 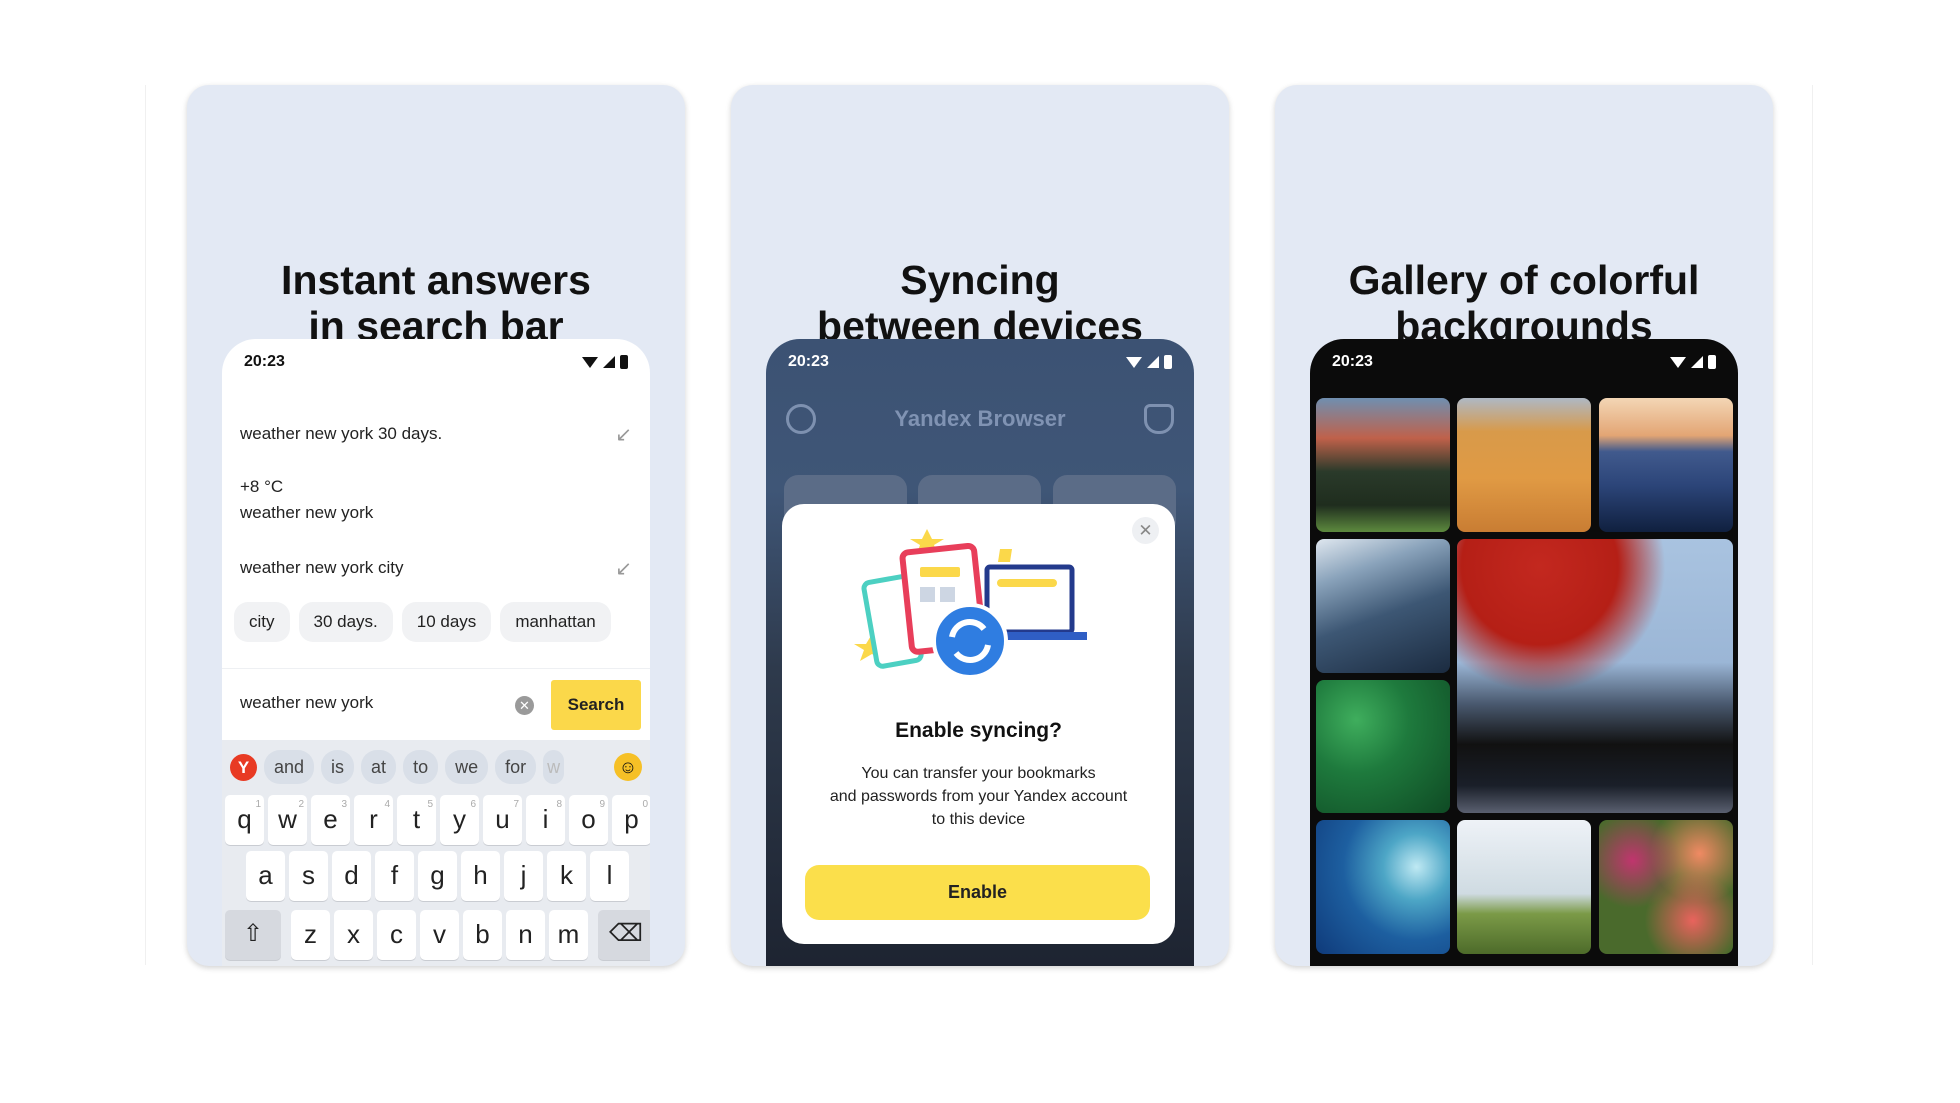 What do you see at coordinates (980, 418) in the screenshot?
I see `app-title: Yandex Browser` at bounding box center [980, 418].